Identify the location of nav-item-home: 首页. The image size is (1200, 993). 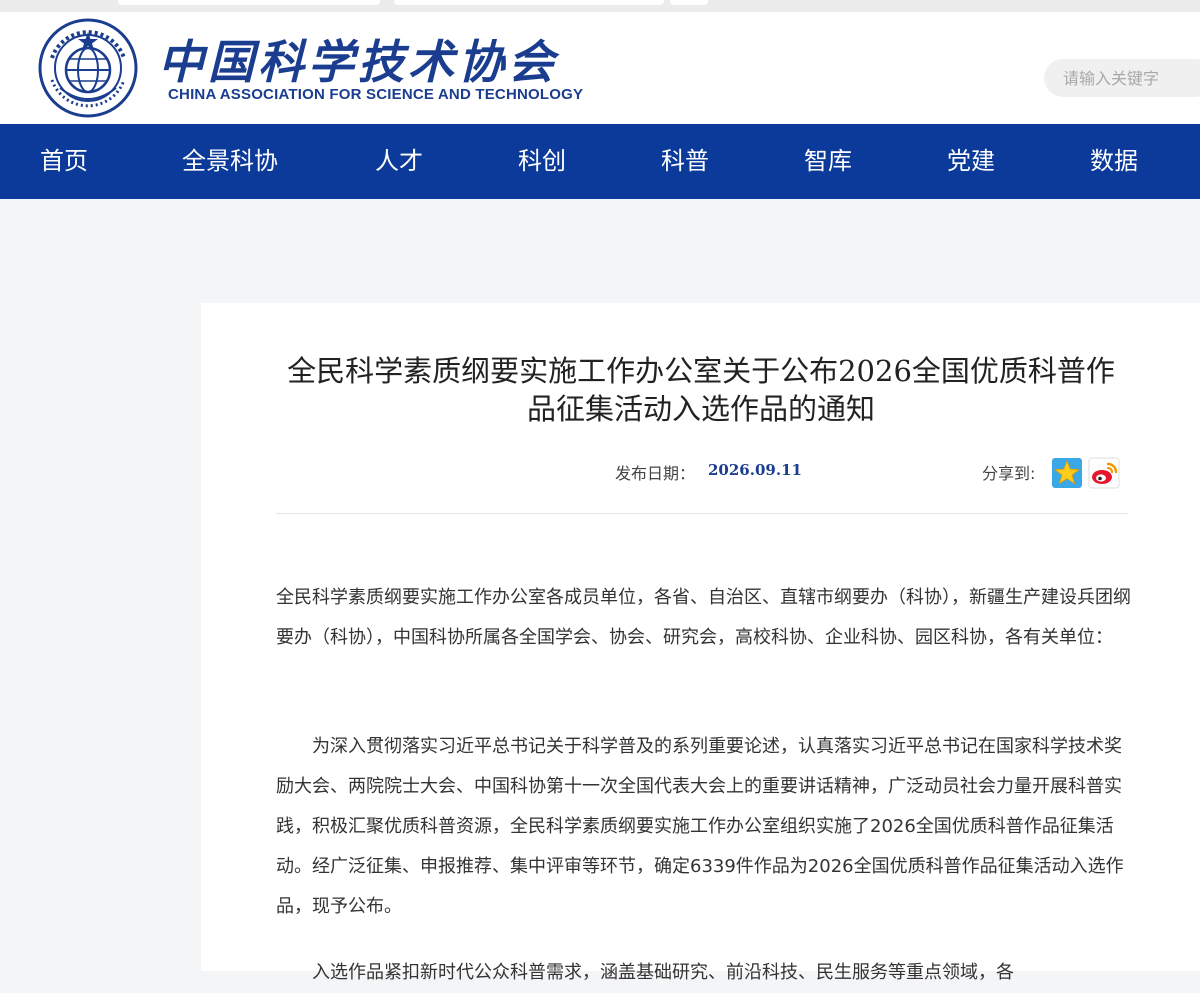
(64, 161).